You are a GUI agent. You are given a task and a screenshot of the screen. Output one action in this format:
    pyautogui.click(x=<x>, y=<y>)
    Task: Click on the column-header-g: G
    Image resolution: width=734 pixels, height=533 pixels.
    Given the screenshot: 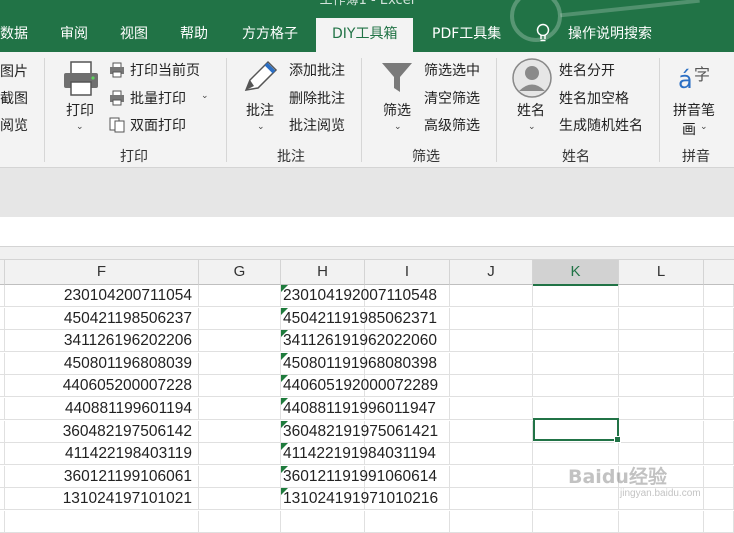 What is the action you would take?
    pyautogui.click(x=240, y=272)
    